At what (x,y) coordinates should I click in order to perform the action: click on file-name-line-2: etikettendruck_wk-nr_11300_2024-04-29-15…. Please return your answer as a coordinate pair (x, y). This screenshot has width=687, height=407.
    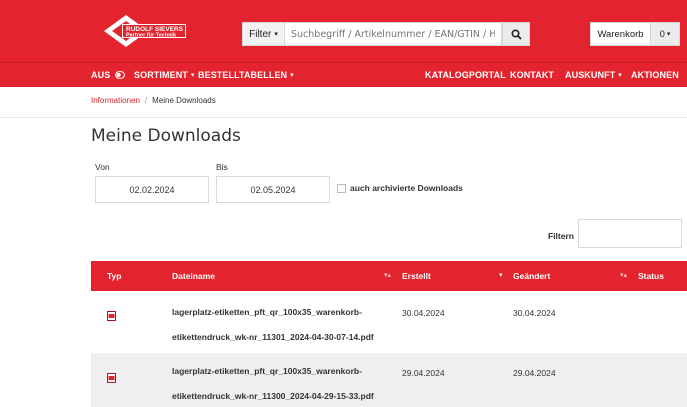
    Looking at the image, I should click on (273, 395).